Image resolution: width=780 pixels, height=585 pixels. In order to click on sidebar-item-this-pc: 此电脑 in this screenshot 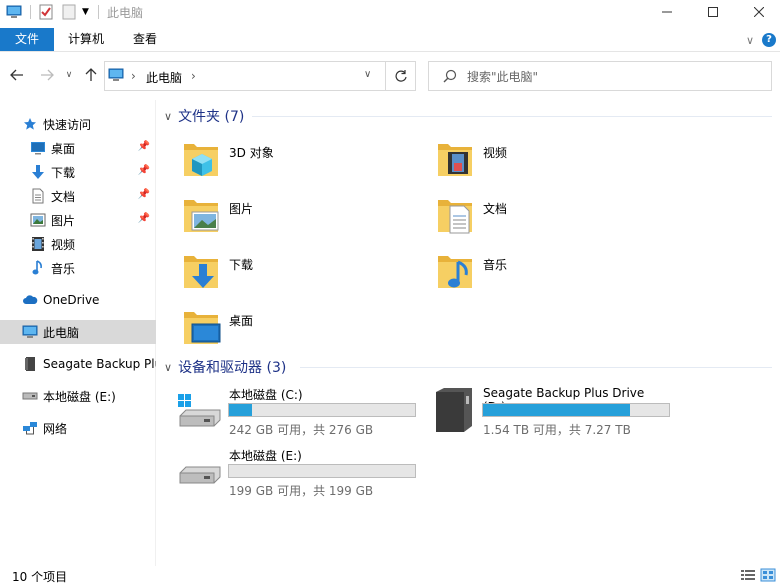, I will do `click(78, 332)`.